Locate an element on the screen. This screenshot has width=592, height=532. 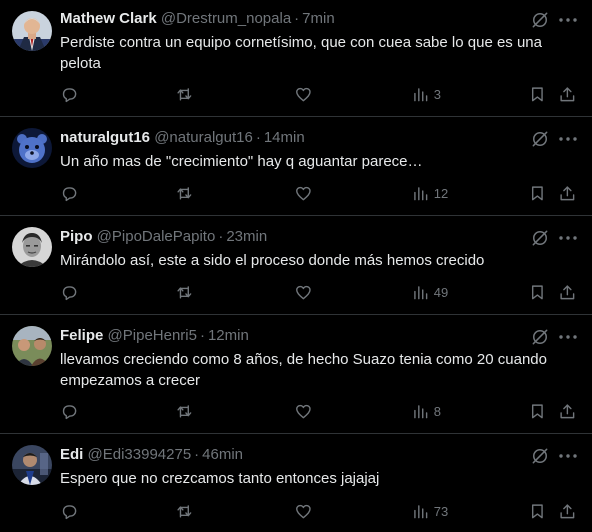
views-button: 73 is located at coordinates (429, 511).